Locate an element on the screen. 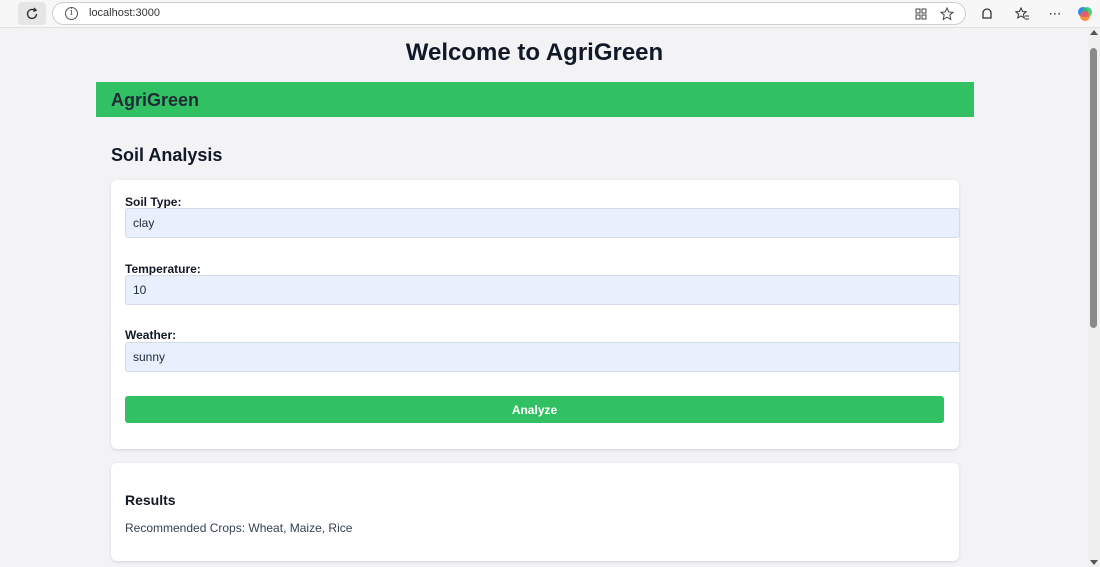  soil-type-input is located at coordinates (542, 223).